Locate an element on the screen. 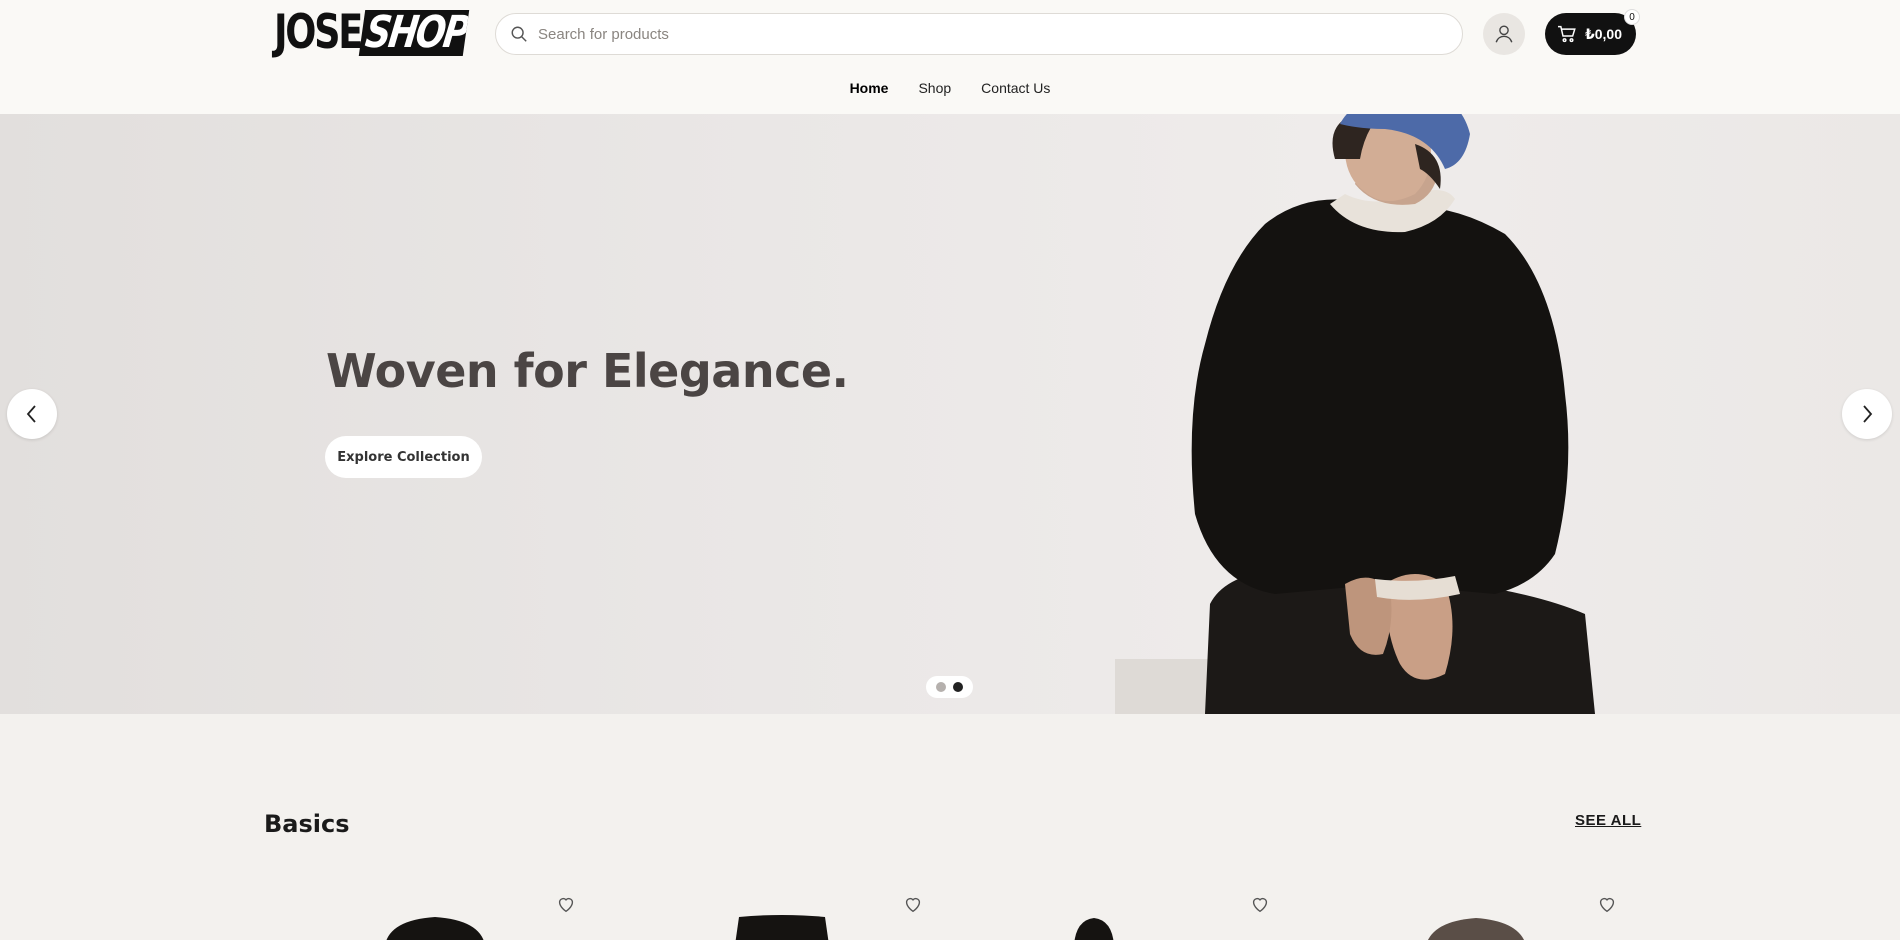 The image size is (1900, 940). search-input is located at coordinates (978, 34).